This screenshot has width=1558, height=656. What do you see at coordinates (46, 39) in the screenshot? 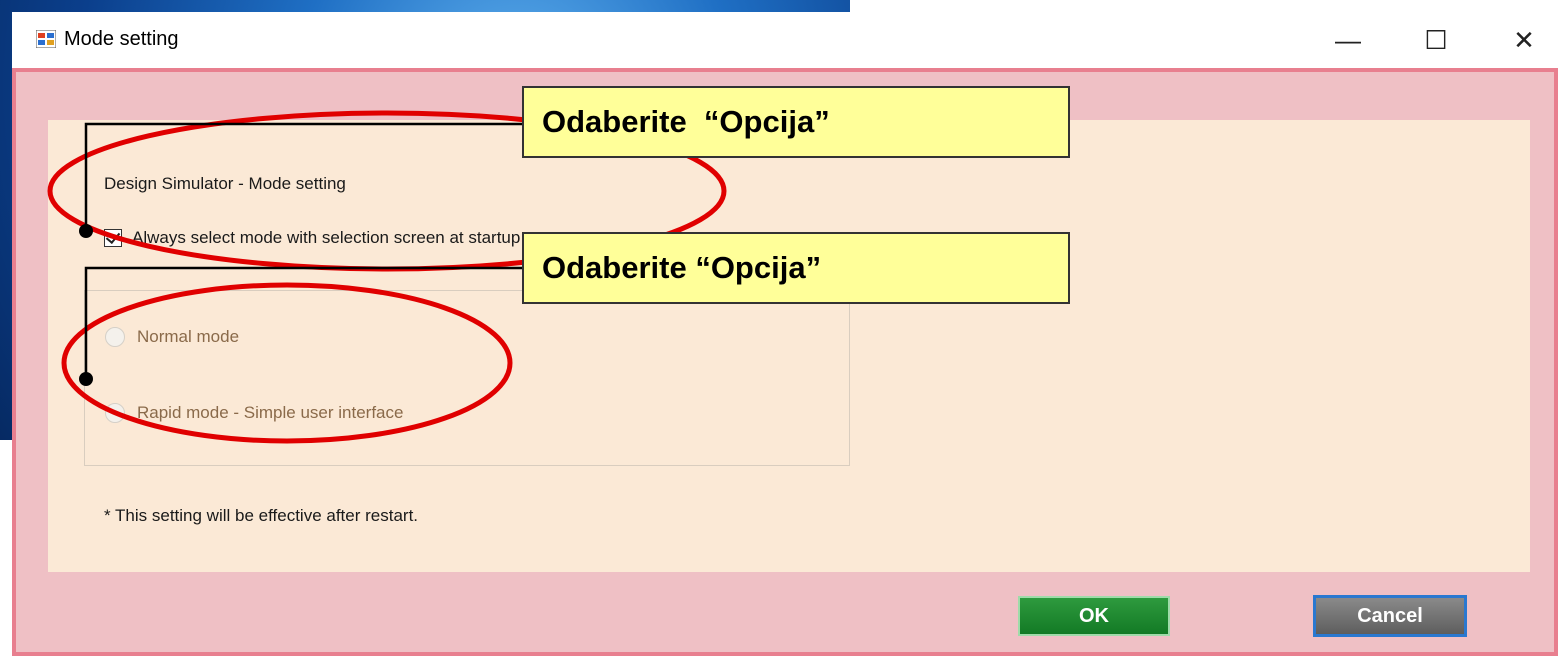
I see `app-icon` at bounding box center [46, 39].